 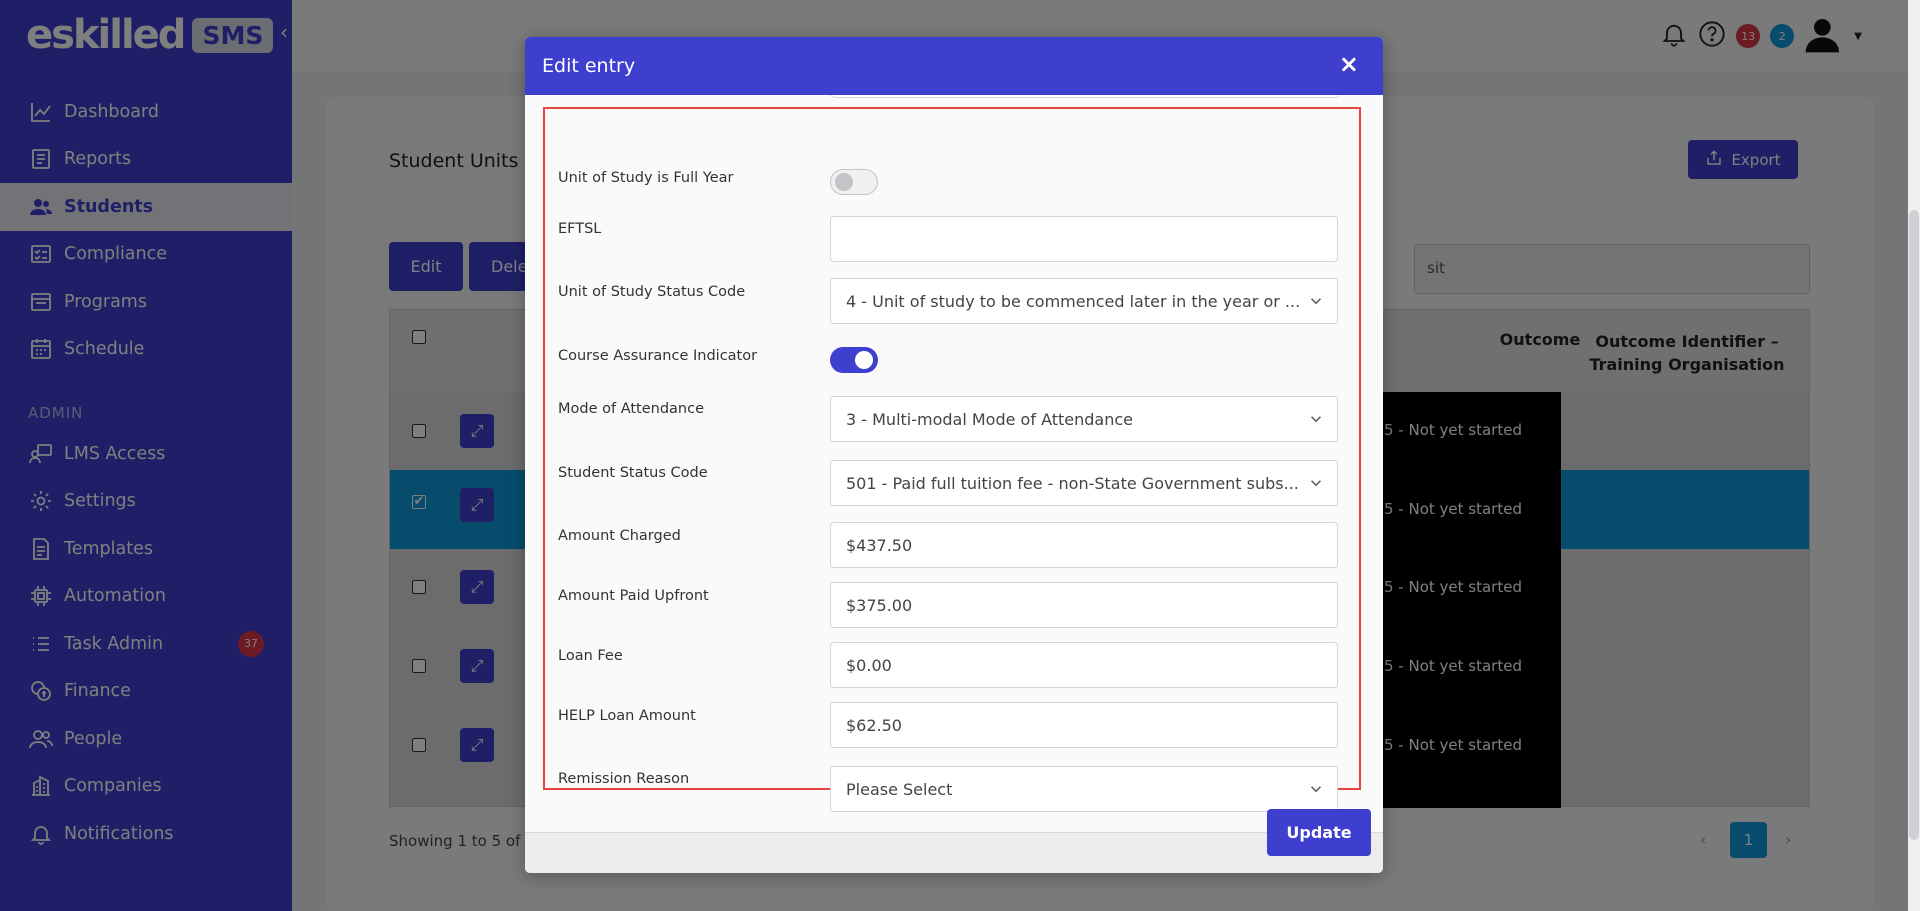 I want to click on modal-title: Edit entry, so click(x=589, y=66).